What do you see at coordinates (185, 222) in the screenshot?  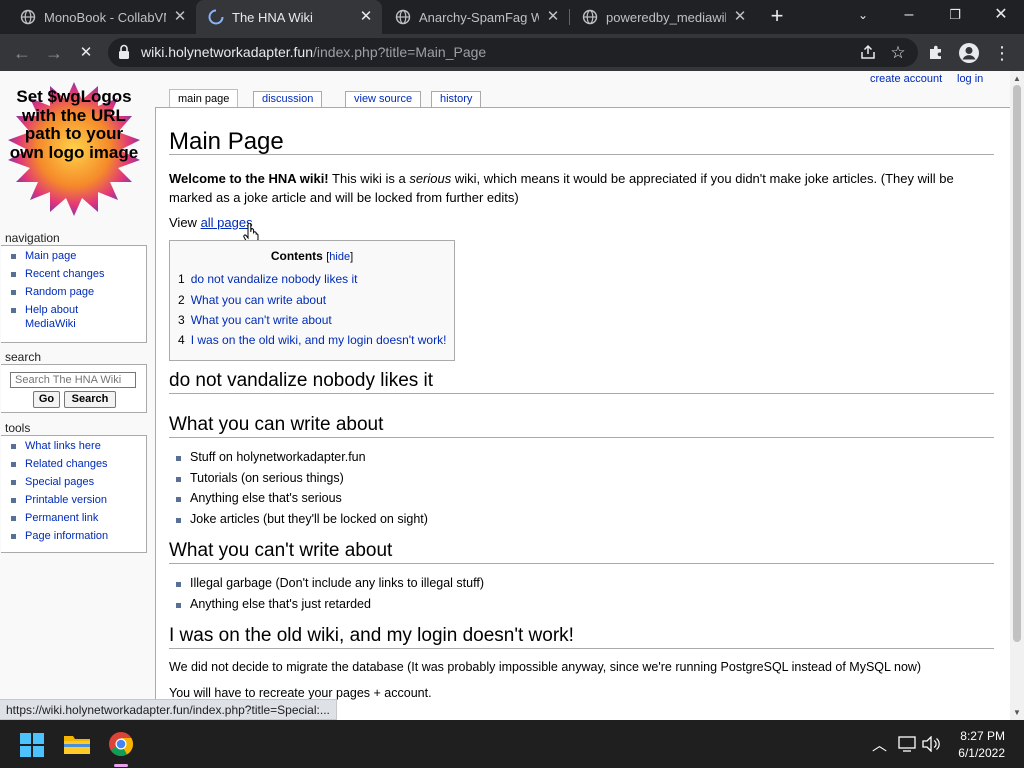 I see `view-prefix: View` at bounding box center [185, 222].